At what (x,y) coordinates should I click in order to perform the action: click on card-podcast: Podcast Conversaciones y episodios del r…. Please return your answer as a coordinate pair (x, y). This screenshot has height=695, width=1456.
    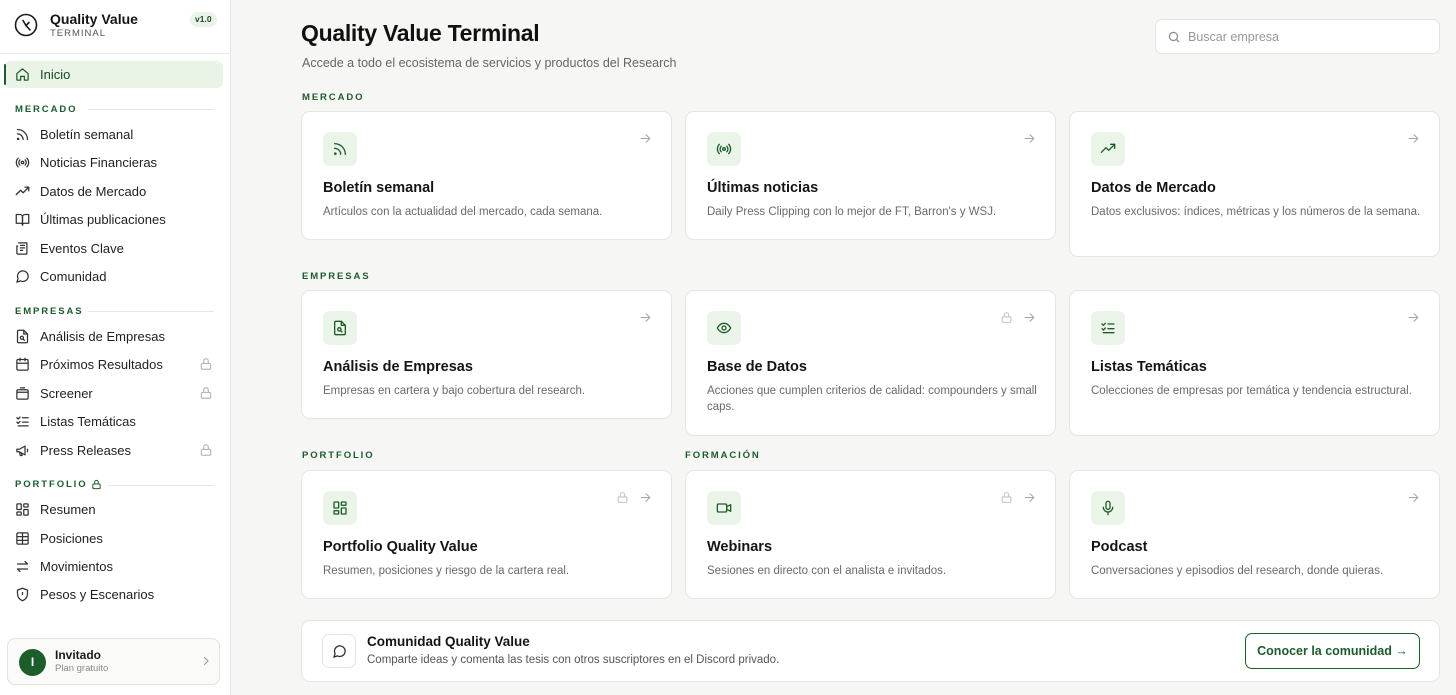
    Looking at the image, I should click on (1254, 534).